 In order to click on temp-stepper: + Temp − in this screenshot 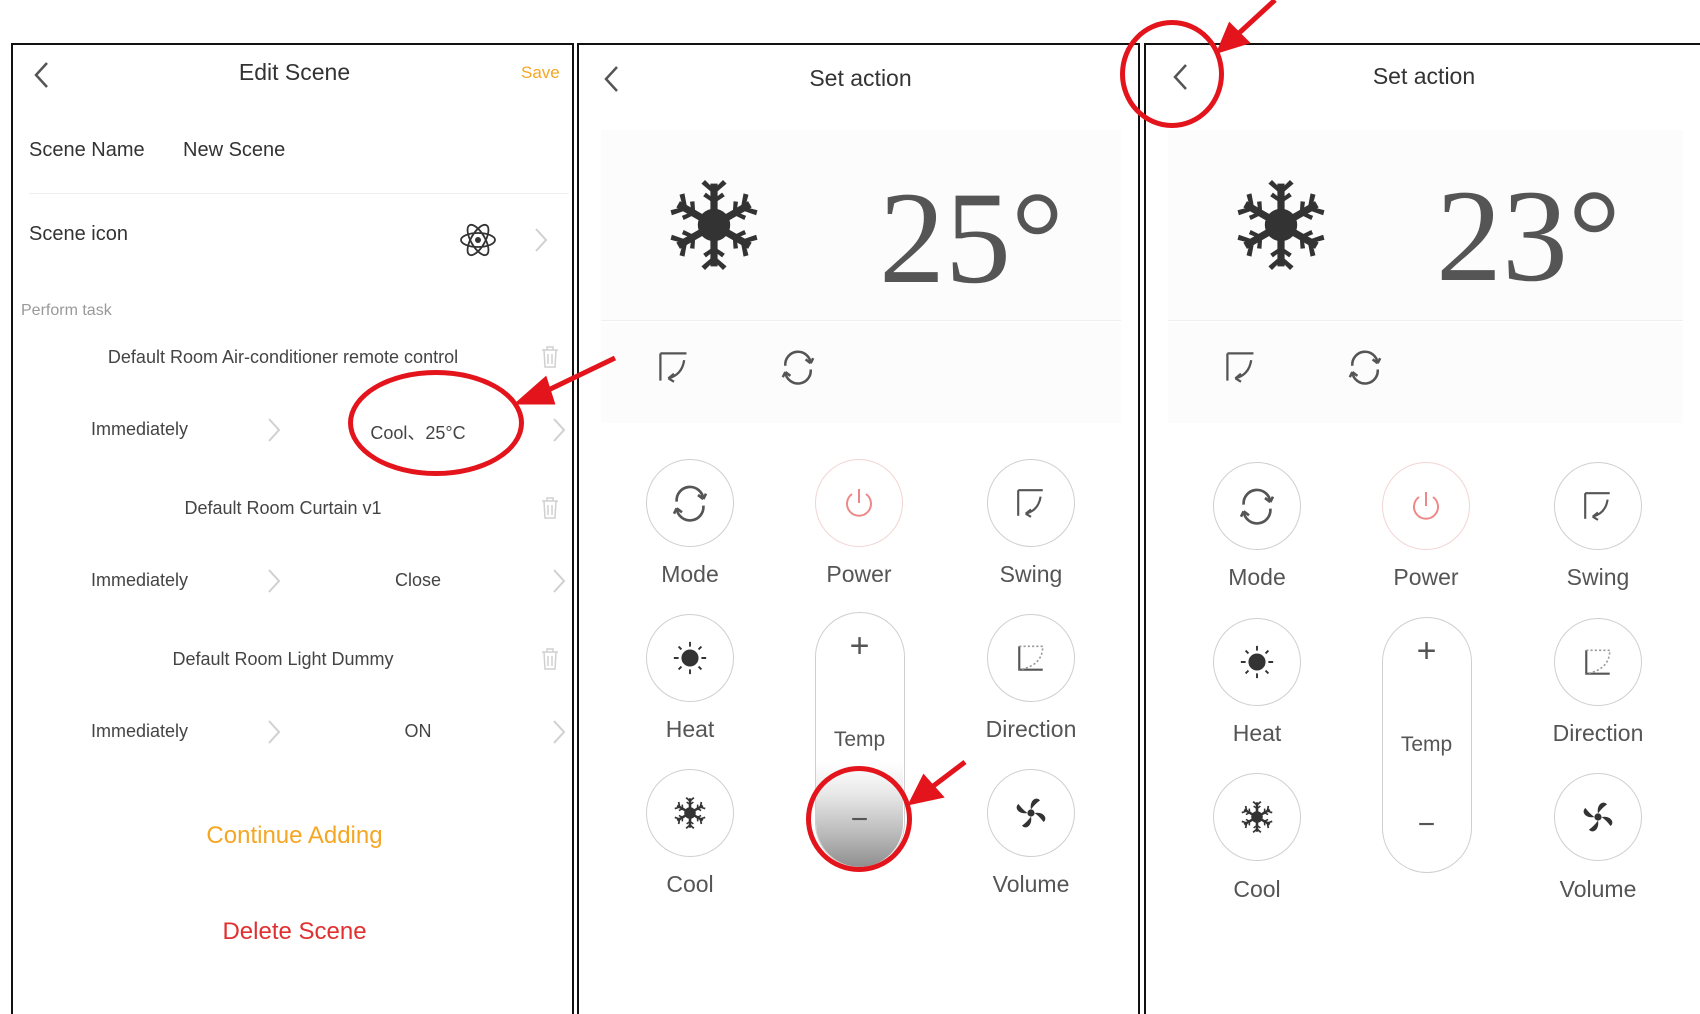, I will do `click(1427, 745)`.